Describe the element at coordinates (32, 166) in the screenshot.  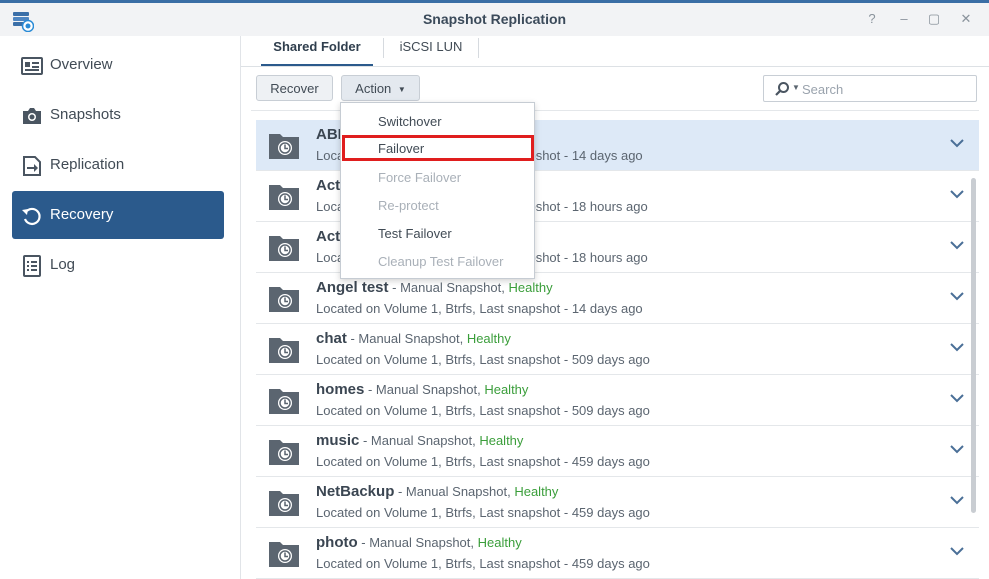
I see `replication-icon` at that location.